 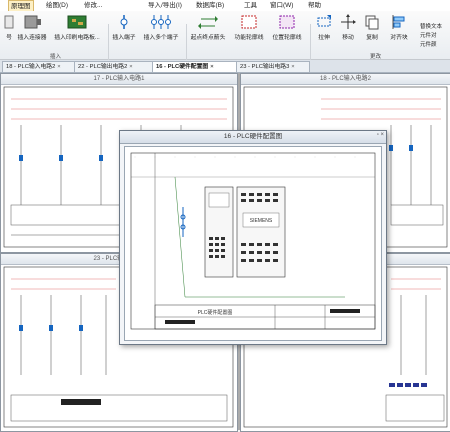 What do you see at coordinates (219, 232) in the screenshot?
I see `plc-cpu-module` at bounding box center [219, 232].